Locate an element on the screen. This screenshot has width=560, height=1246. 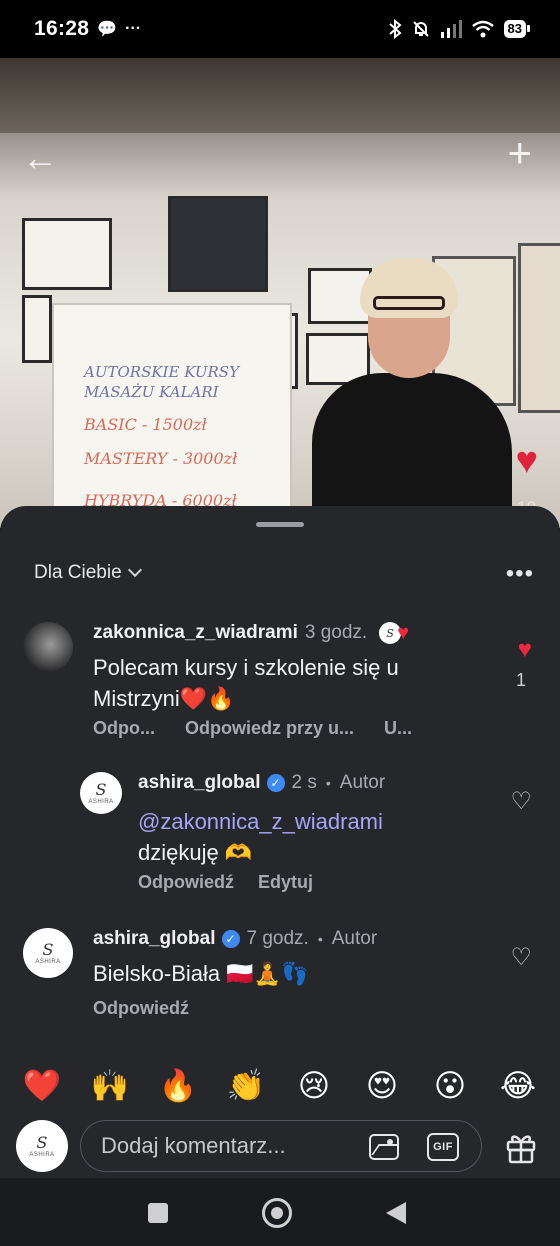
comment-text: @zakonnica_z_wiadrami dziękuję 🫶 is located at coordinates (303, 837).